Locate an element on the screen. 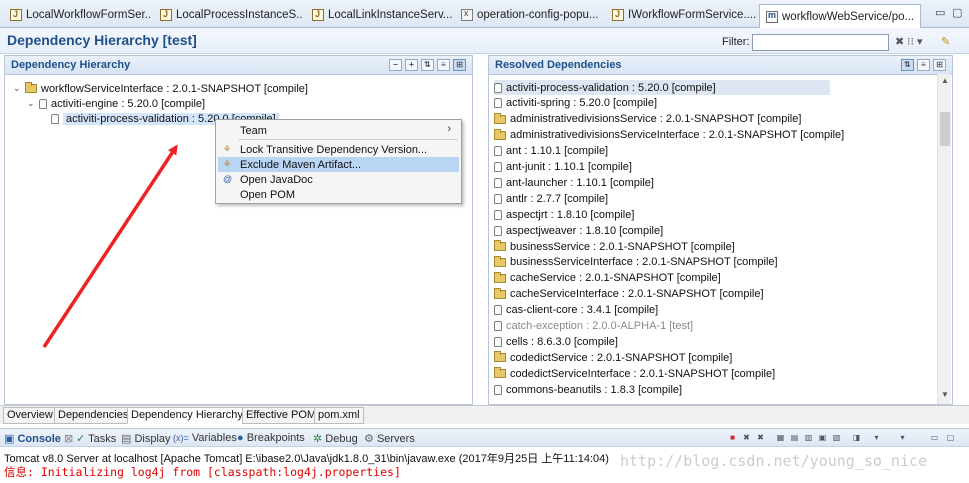 The height and width of the screenshot is (483, 969). scroll-lock-icon: ▤ is located at coordinates (794, 437).